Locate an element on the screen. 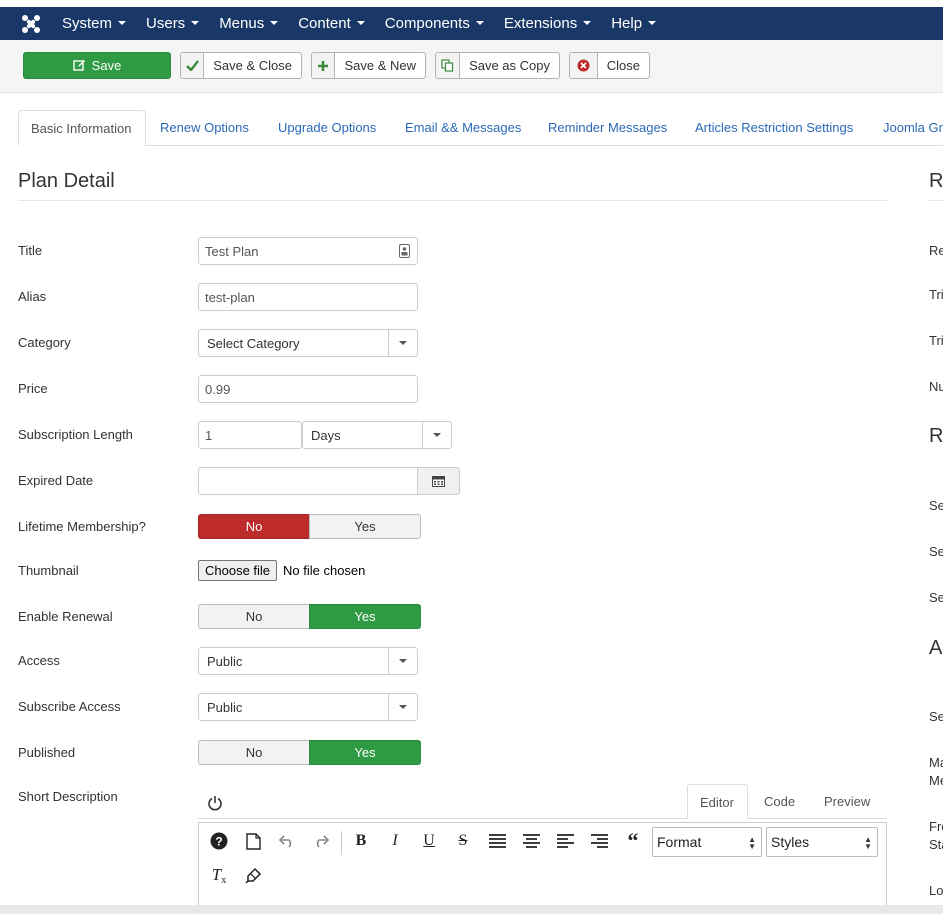 The image size is (943, 914). alias-value: test-plan is located at coordinates (230, 297).